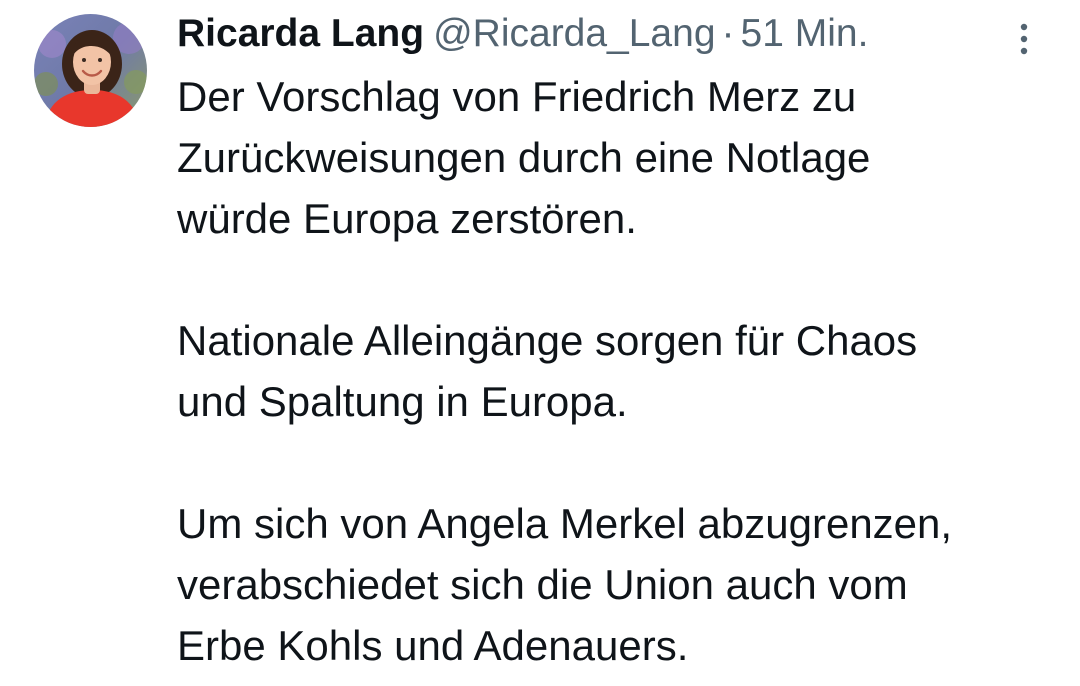 The width and height of the screenshot is (1080, 686). What do you see at coordinates (402, 401) in the screenshot?
I see `tweet-line: und Spaltung in Europa.` at bounding box center [402, 401].